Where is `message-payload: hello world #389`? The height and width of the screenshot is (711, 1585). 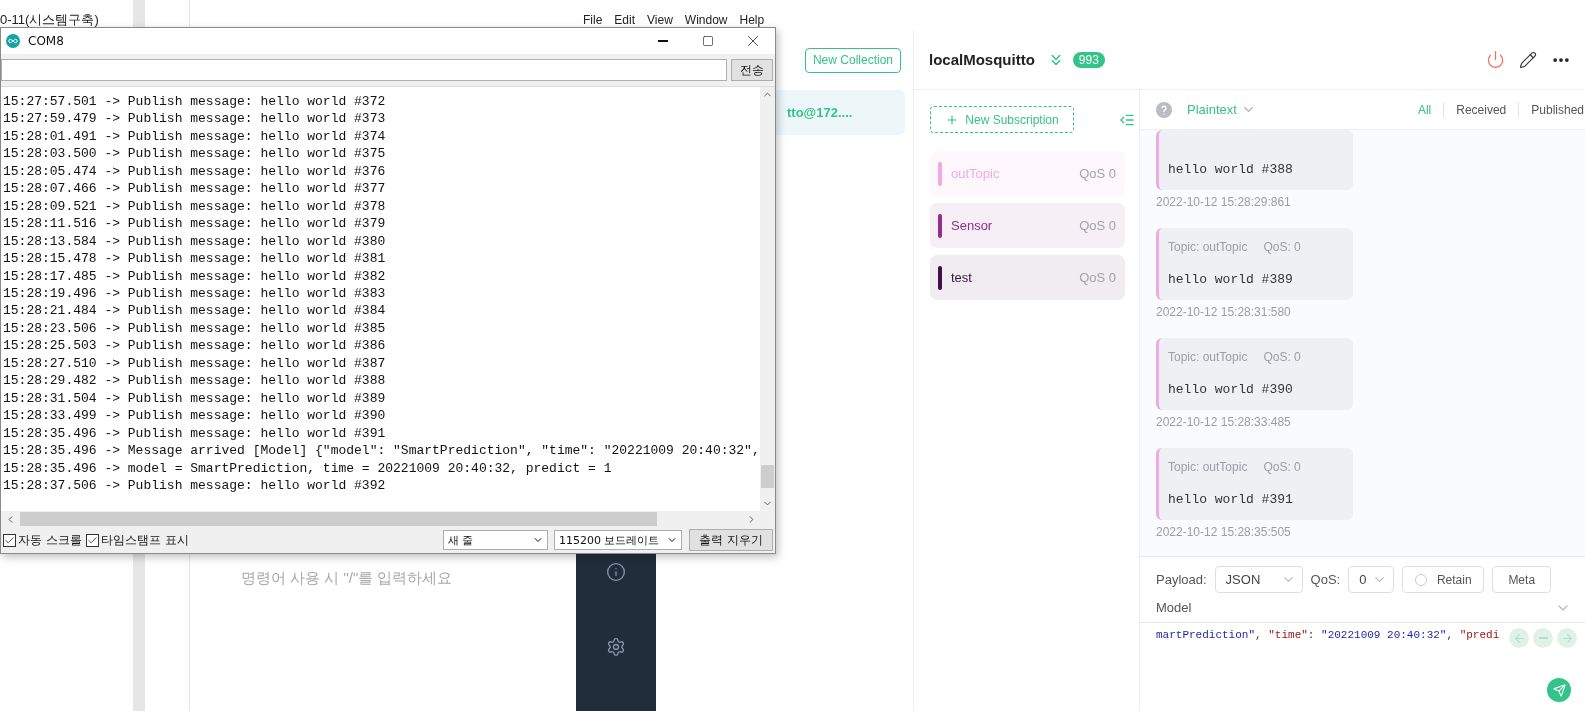 message-payload: hello world #389 is located at coordinates (1231, 280).